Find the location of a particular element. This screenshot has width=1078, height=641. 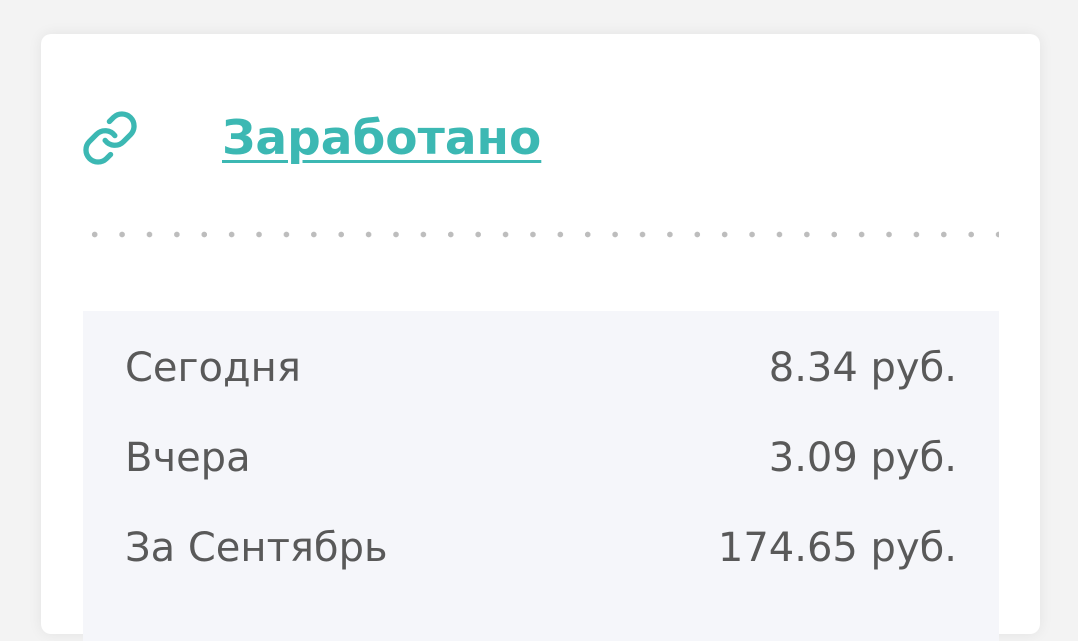

stat-label: За Сентябрь is located at coordinates (256, 548).